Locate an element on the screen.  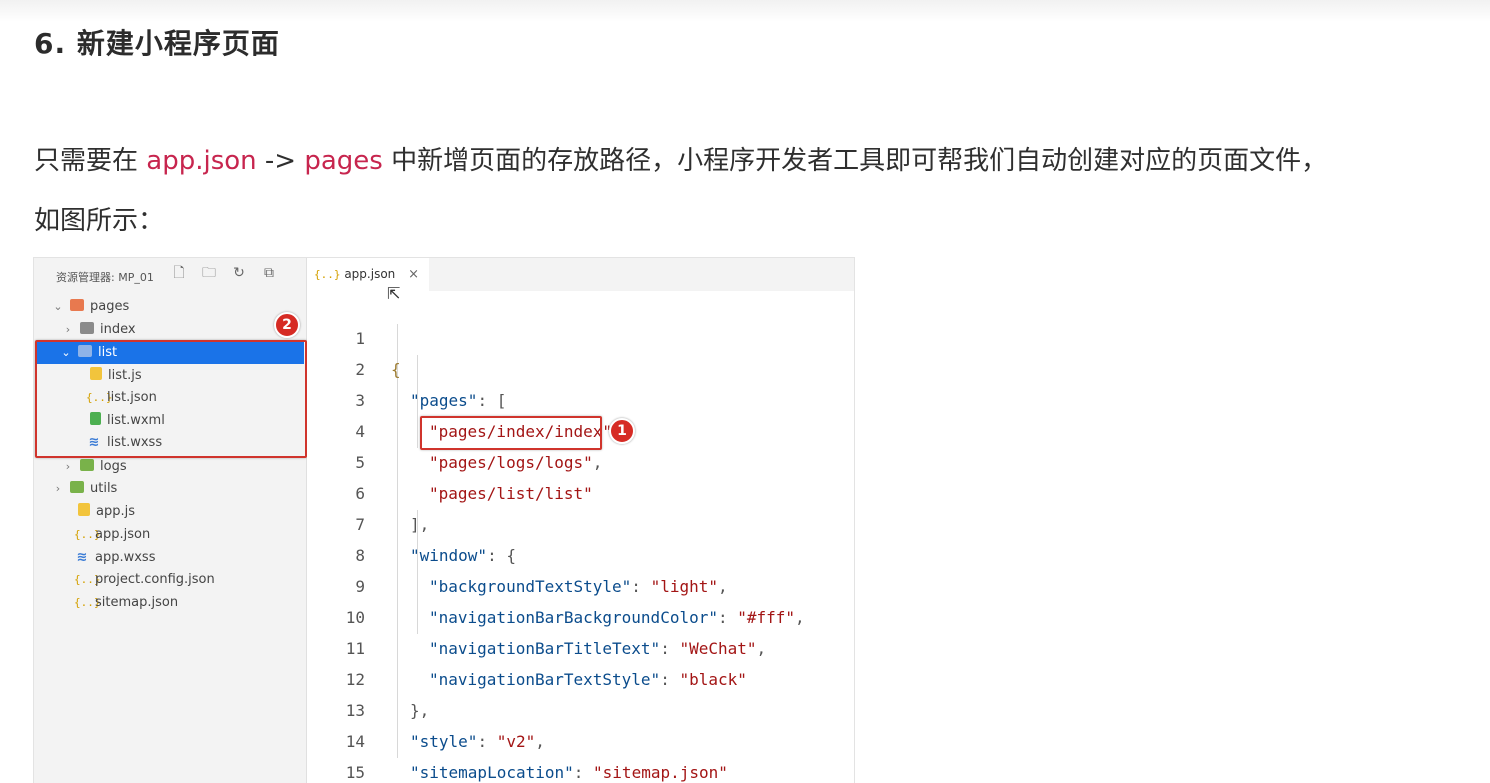
tree-file-app-json: {..}app.json is located at coordinates (110, 535).